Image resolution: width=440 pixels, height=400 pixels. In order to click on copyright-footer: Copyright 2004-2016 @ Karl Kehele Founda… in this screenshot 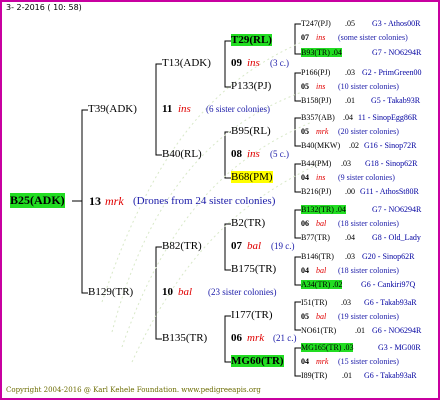, I will do `click(133, 390)`.